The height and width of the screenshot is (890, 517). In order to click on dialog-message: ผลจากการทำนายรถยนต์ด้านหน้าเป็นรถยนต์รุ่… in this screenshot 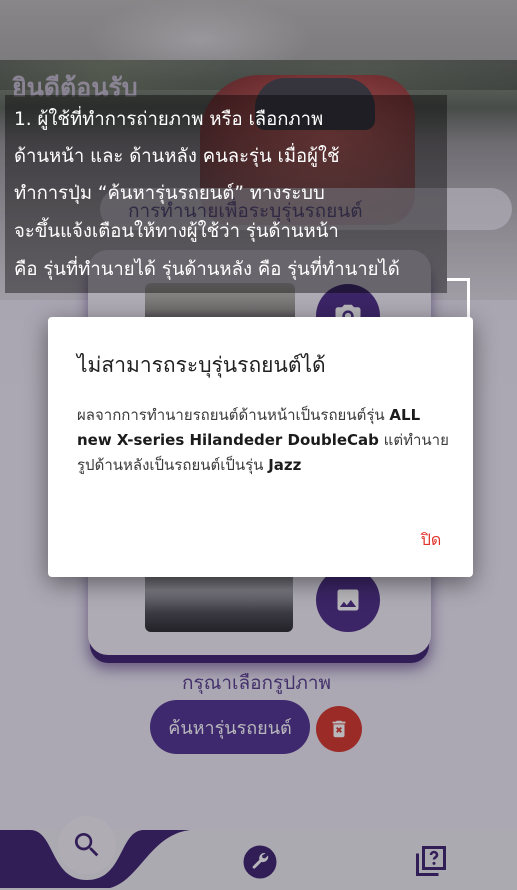, I will do `click(267, 440)`.